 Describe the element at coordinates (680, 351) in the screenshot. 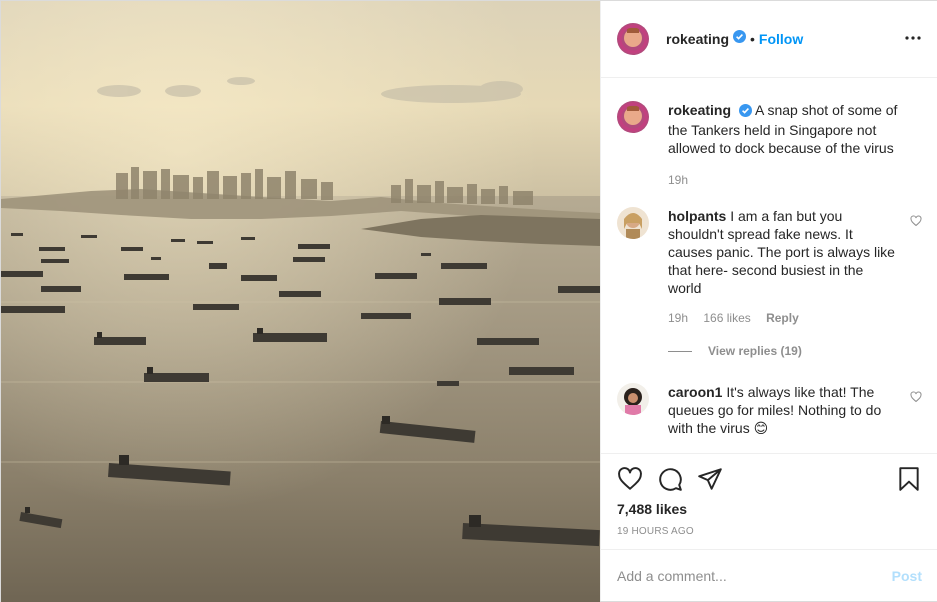

I see `replies-divider-line` at that location.